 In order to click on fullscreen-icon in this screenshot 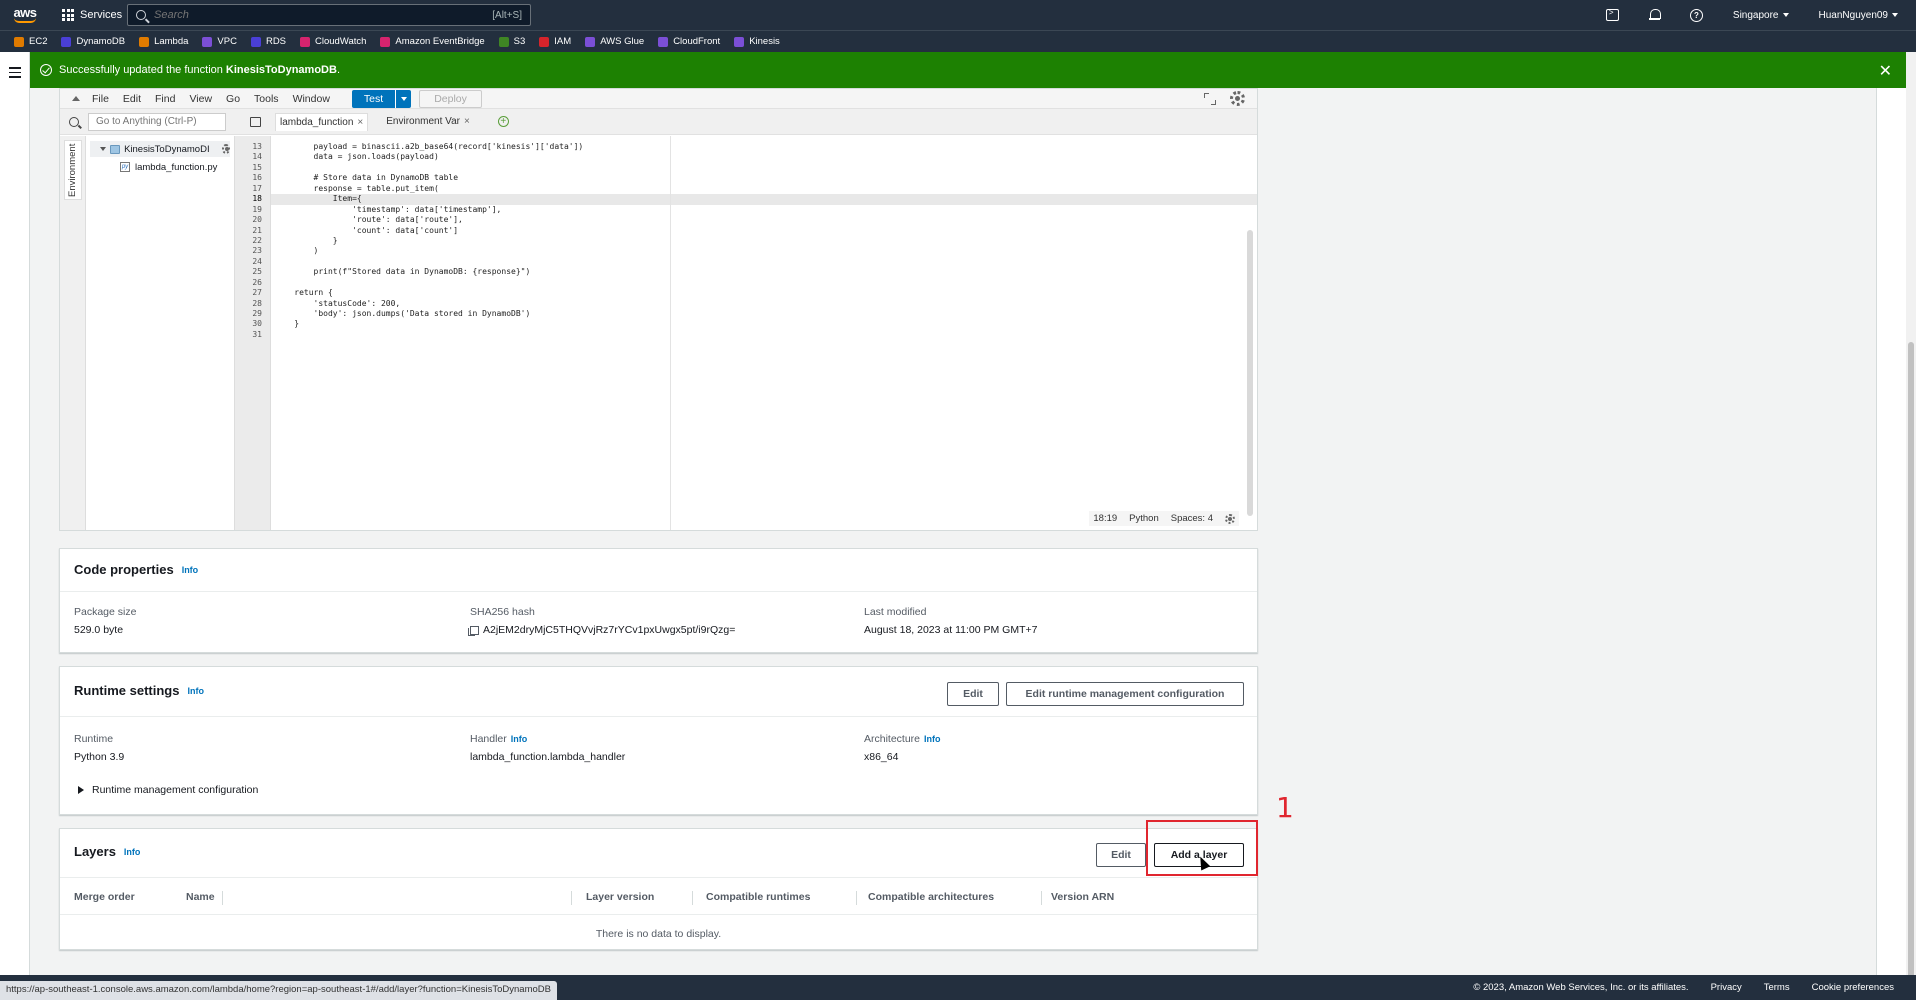, I will do `click(1210, 98)`.